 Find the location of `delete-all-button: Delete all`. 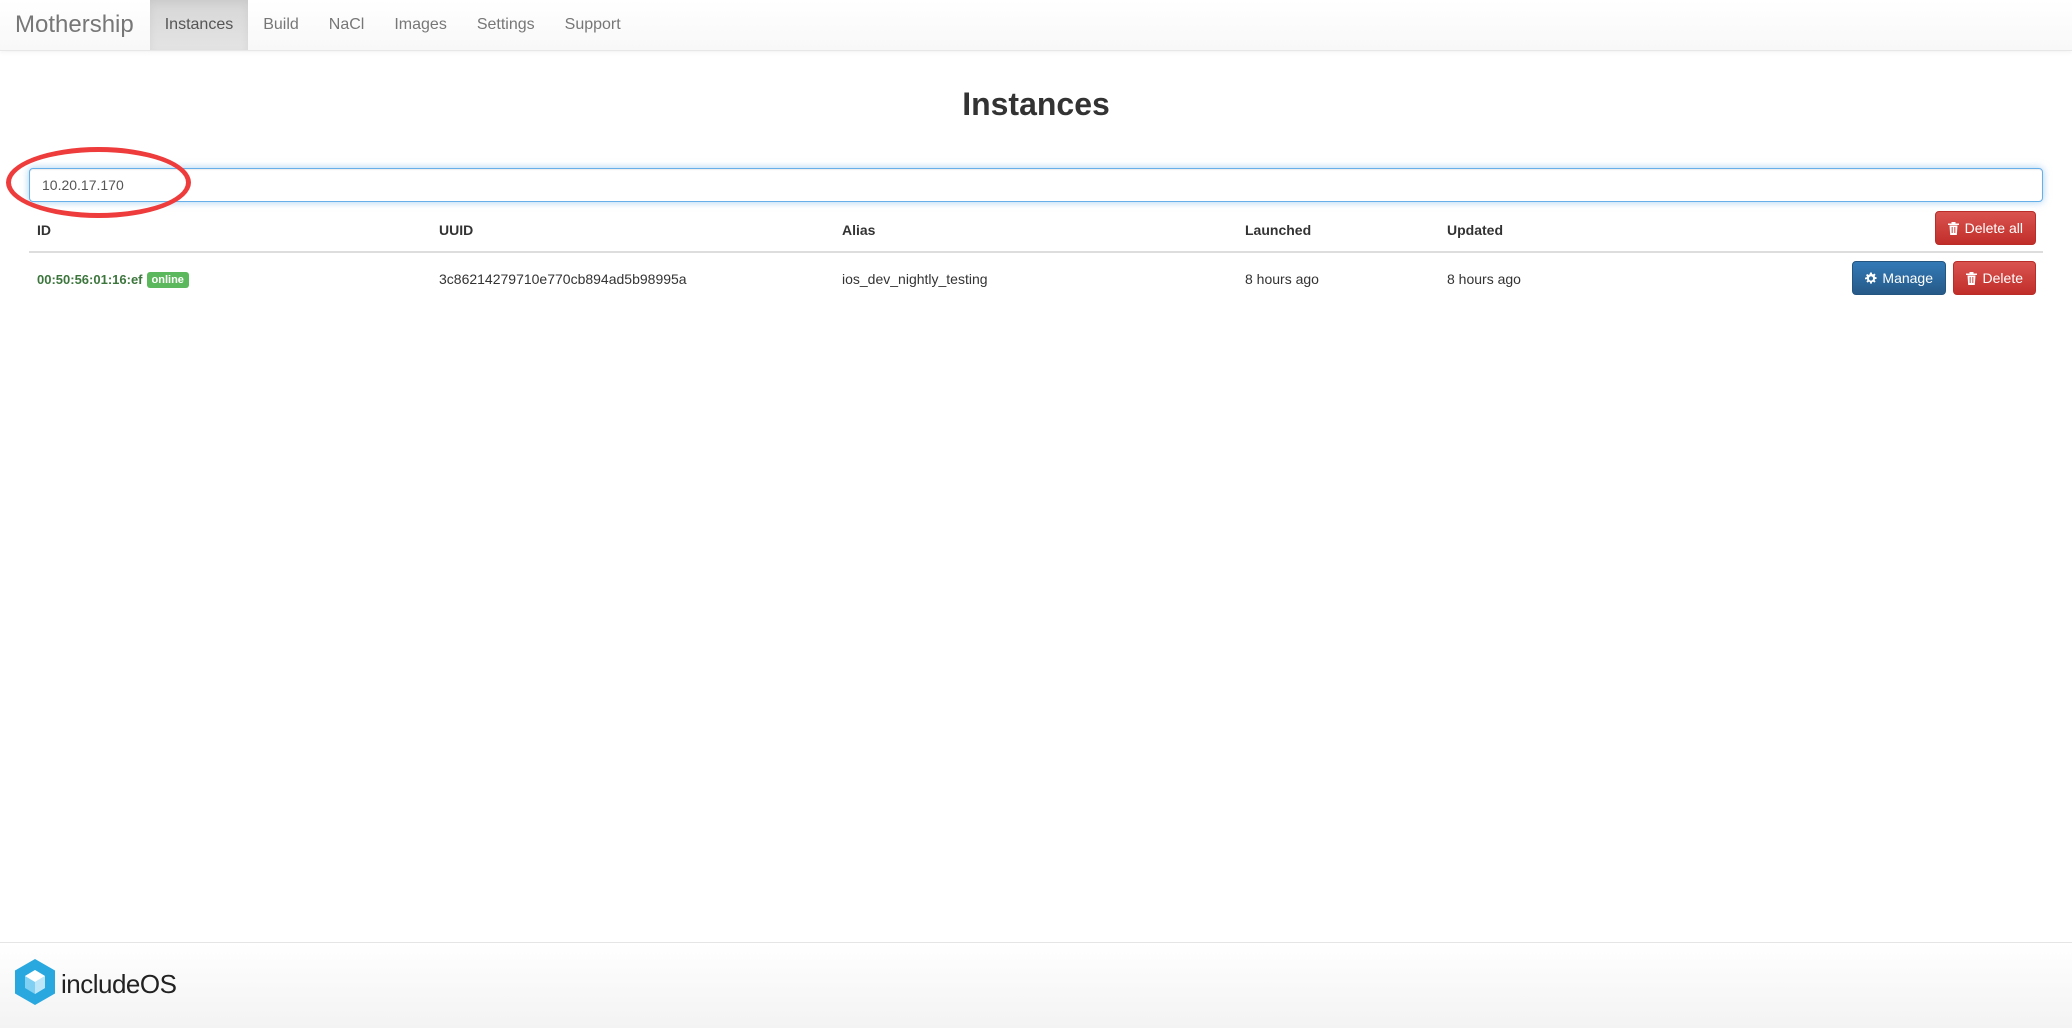

delete-all-button: Delete all is located at coordinates (1985, 228).